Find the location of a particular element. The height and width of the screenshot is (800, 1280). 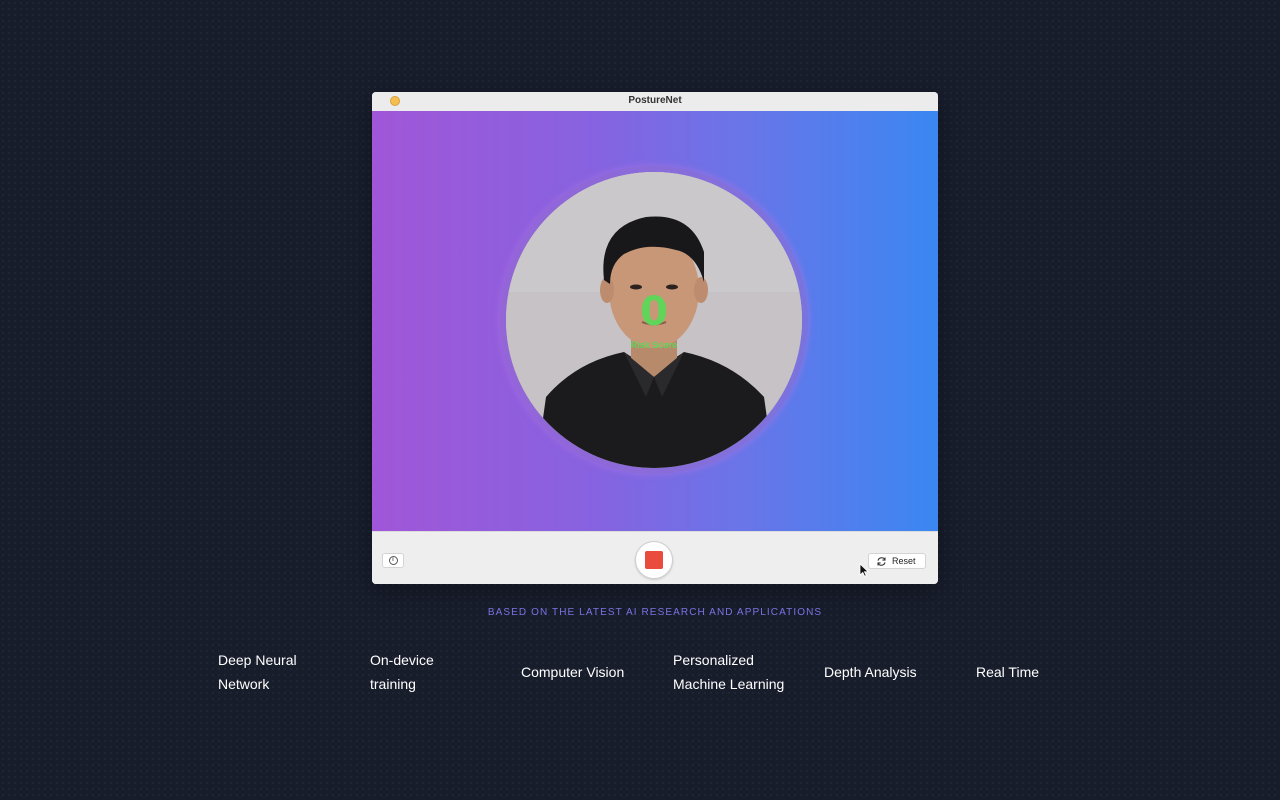

feature-label: Personalized is located at coordinates (713, 660).